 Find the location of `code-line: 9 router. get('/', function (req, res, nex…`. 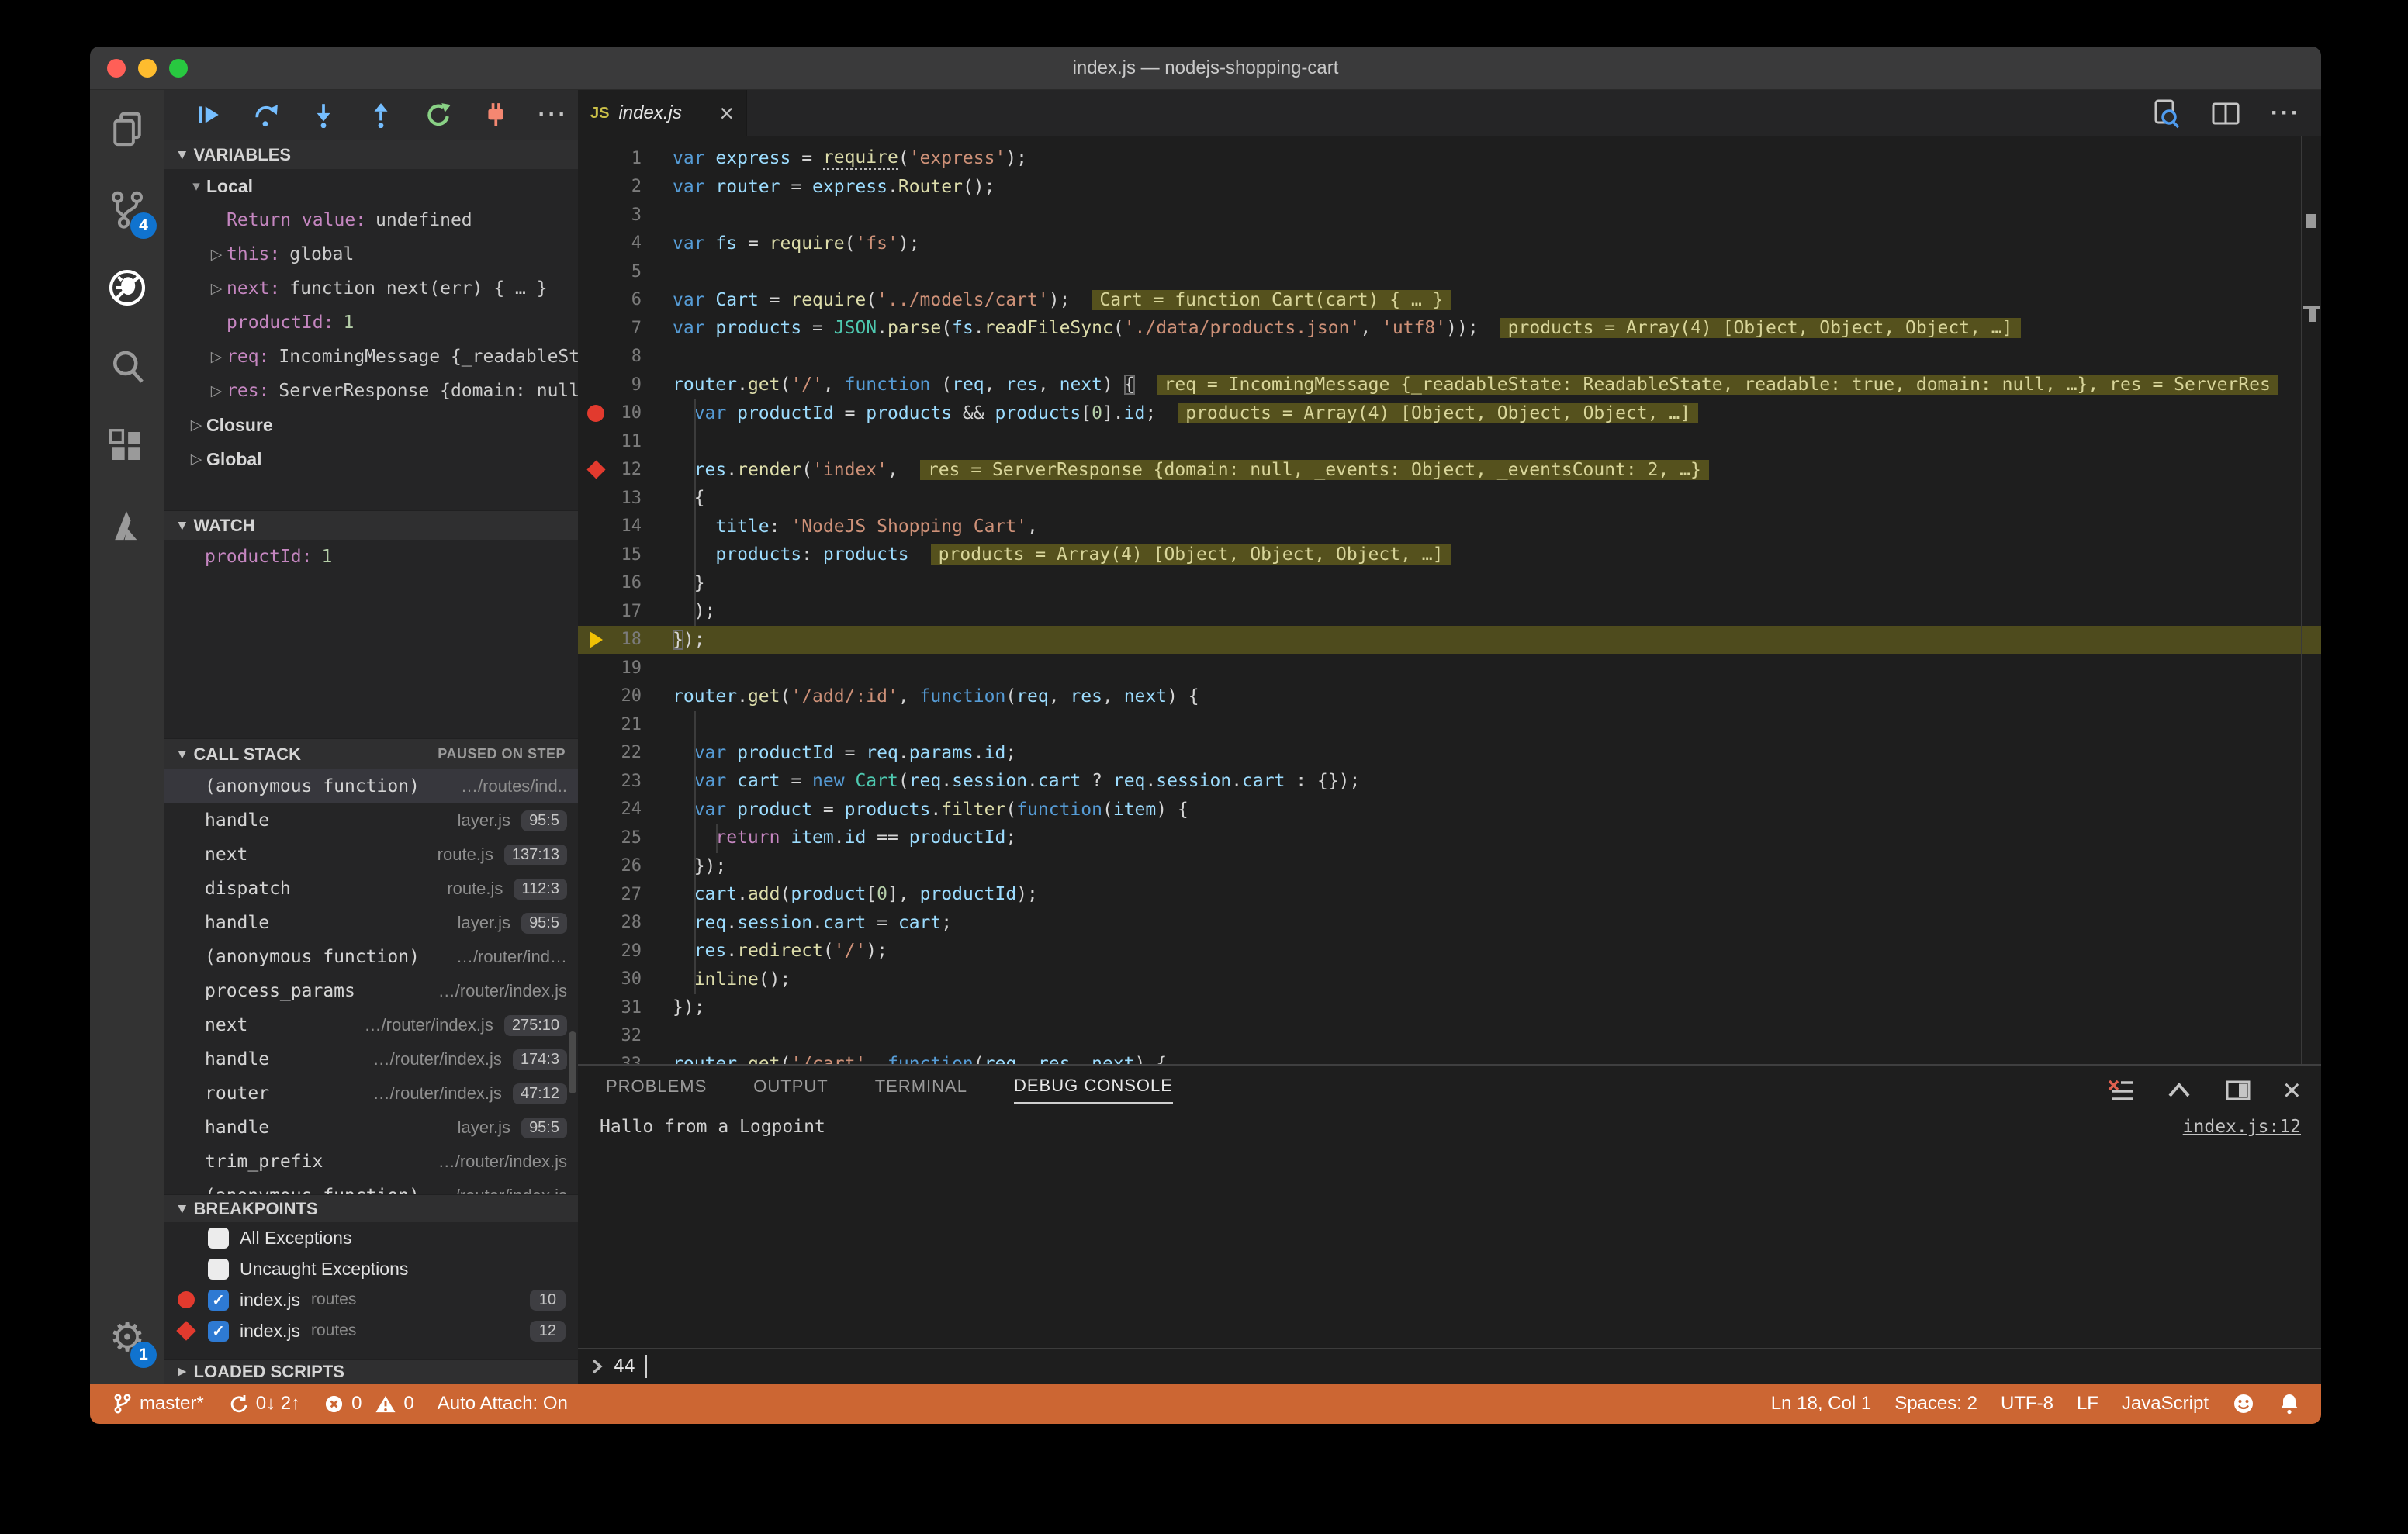

code-line: 9 router. get('/', function (req, res, nex… is located at coordinates (1449, 385).